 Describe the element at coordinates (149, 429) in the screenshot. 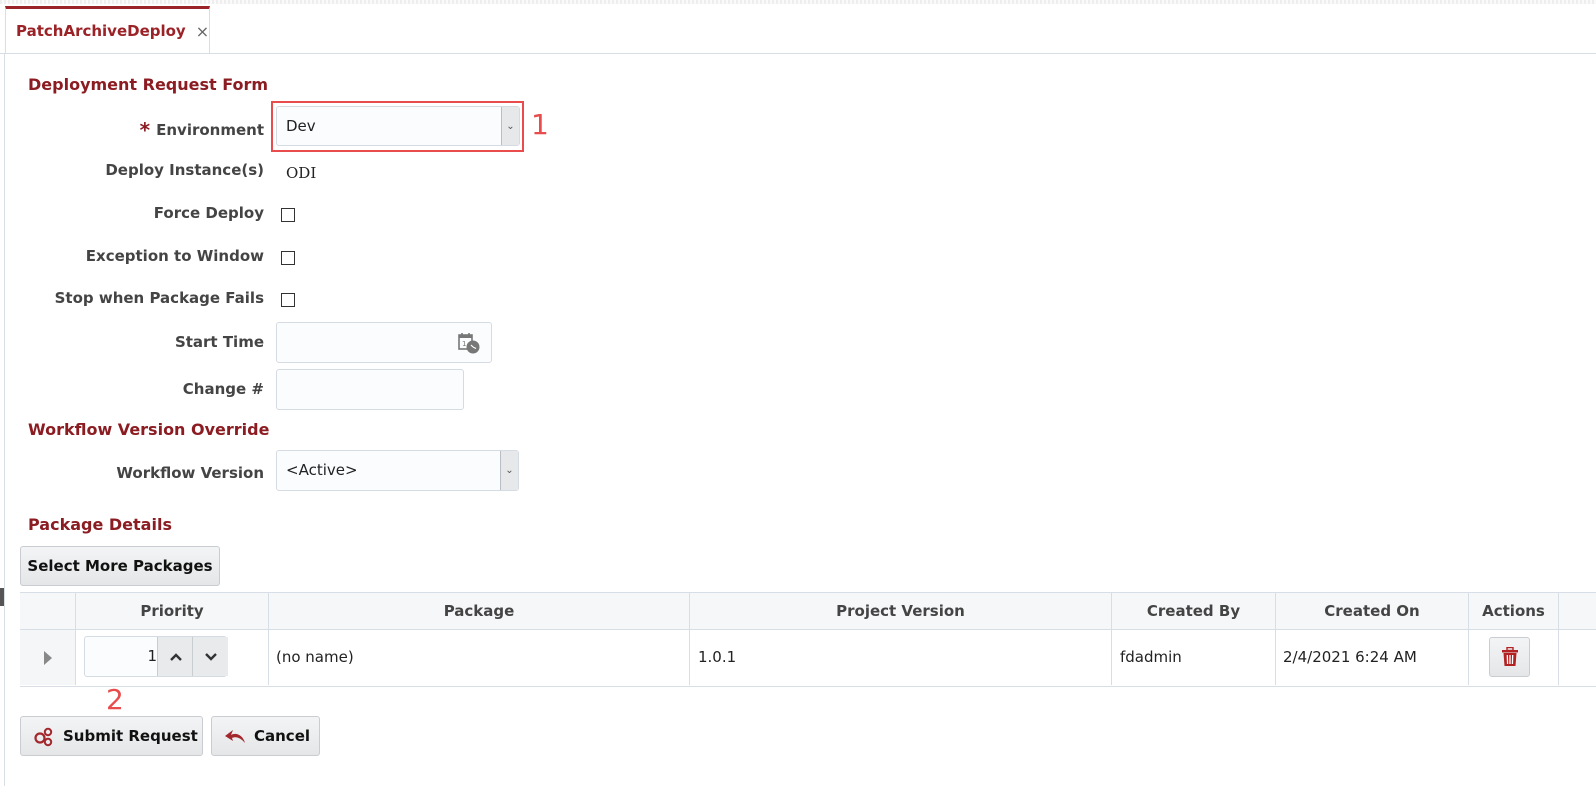

I see `workflow-section-title: Workflow Version Override` at that location.